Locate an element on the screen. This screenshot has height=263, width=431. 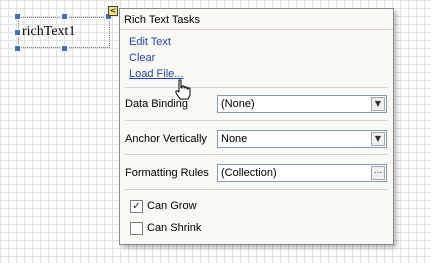
clear-link: Clear is located at coordinates (142, 58).